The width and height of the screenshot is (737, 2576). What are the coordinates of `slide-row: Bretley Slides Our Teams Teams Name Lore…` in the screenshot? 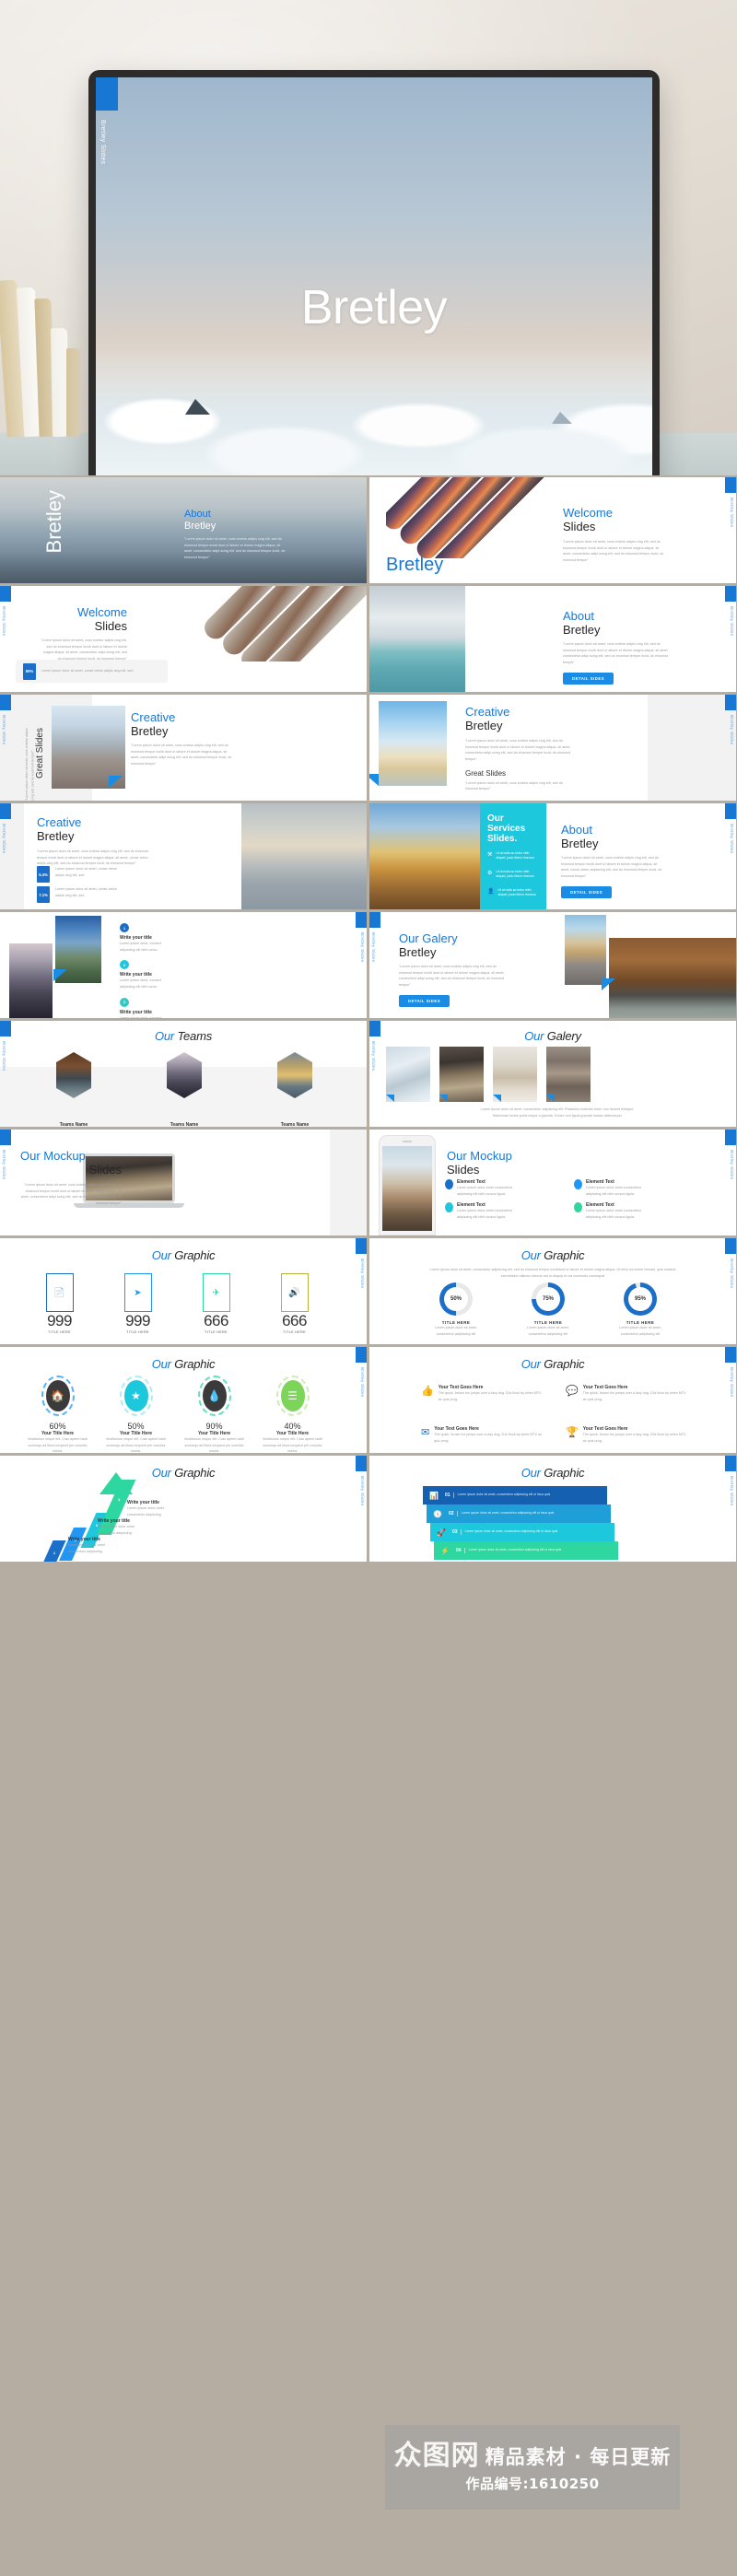 It's located at (368, 1074).